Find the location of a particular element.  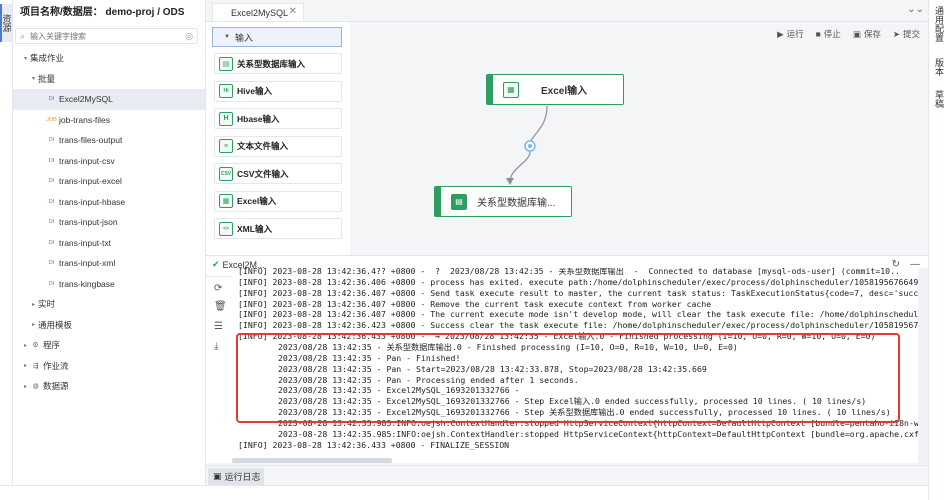

chevron-down-icon: ▼ is located at coordinates (227, 37).